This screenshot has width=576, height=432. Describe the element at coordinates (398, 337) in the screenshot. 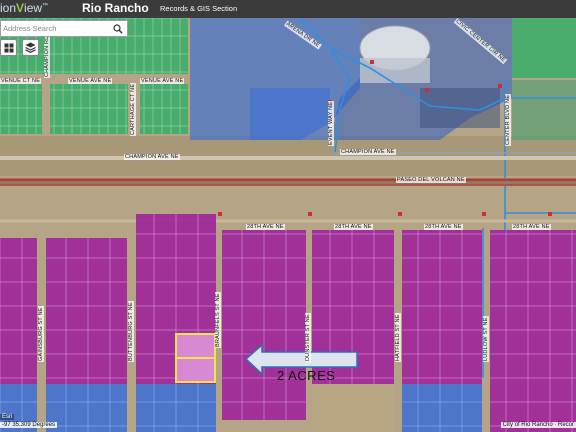

I see `street-label: HATFIELD ST NE` at that location.